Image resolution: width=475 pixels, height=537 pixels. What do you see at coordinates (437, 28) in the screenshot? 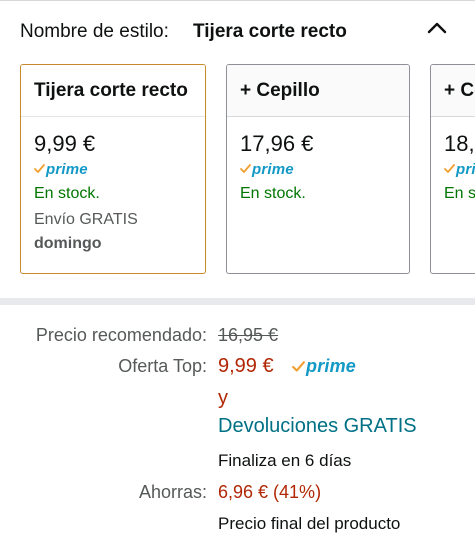
I see `chevron-up-icon` at bounding box center [437, 28].